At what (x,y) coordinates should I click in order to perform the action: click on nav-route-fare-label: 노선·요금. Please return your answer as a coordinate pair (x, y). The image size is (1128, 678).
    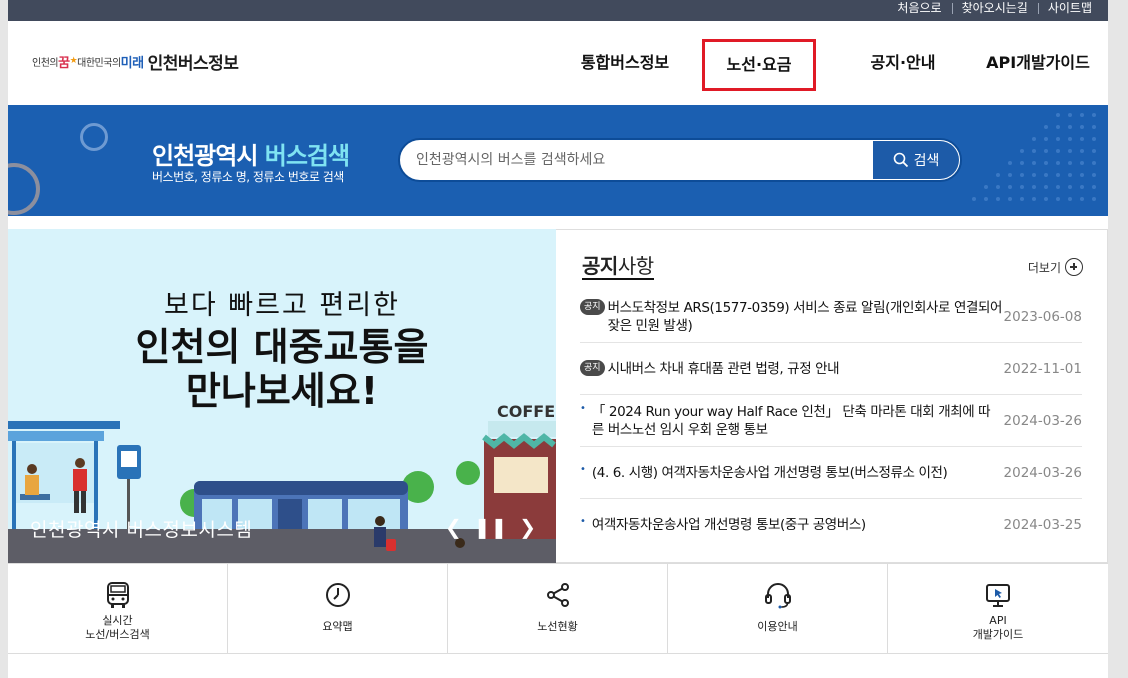
    Looking at the image, I should click on (759, 65).